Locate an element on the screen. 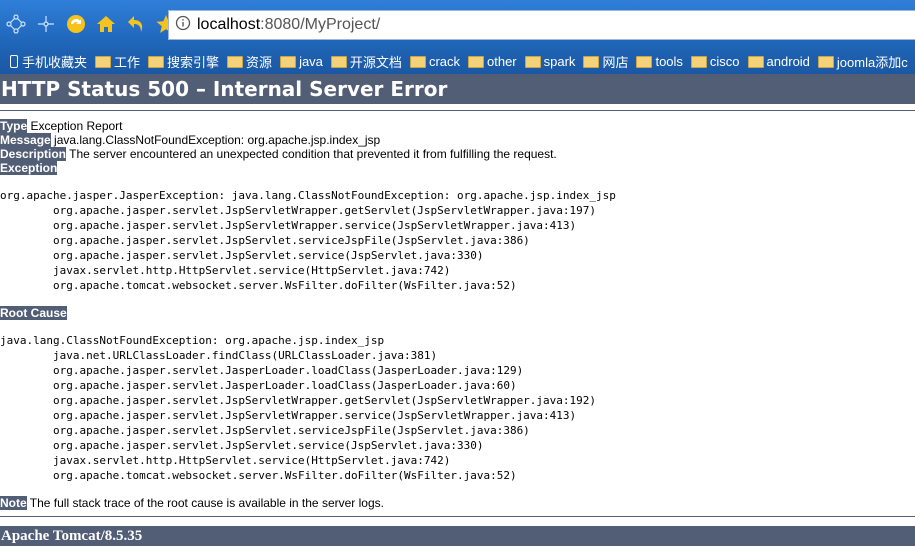  bookmark-folder-shop: 网店 is located at coordinates (605, 61).